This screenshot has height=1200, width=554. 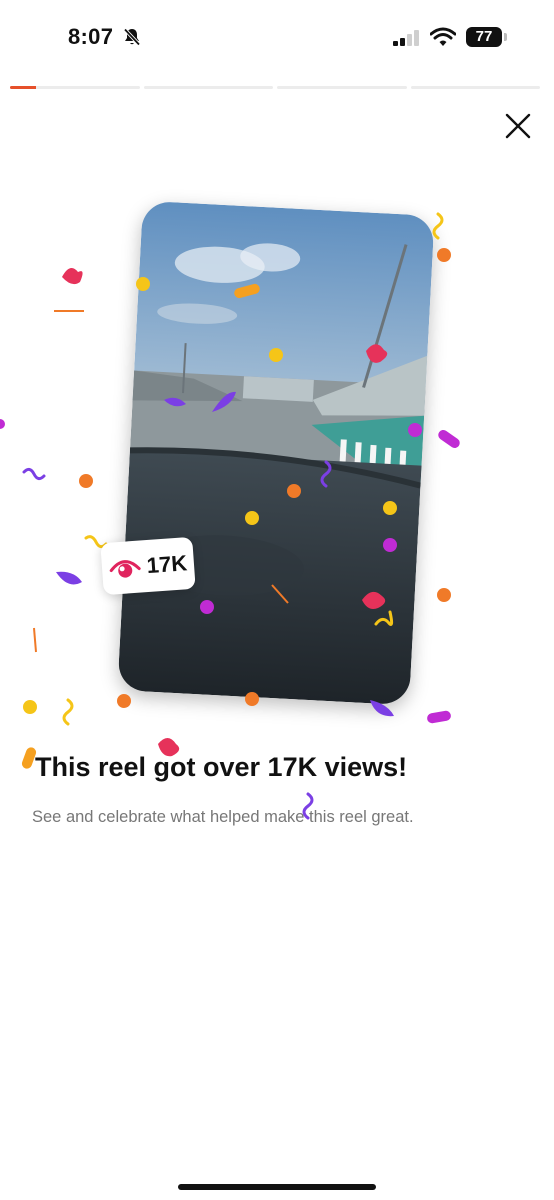 I want to click on page-title: This reel got over 17K views!, so click(x=221, y=767).